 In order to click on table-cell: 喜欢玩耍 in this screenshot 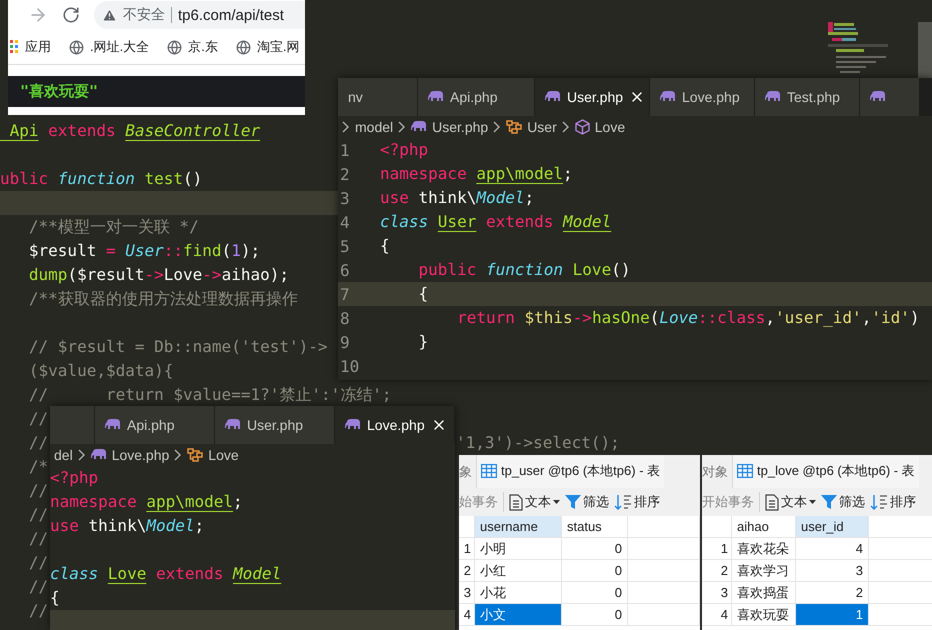, I will do `click(764, 615)`.